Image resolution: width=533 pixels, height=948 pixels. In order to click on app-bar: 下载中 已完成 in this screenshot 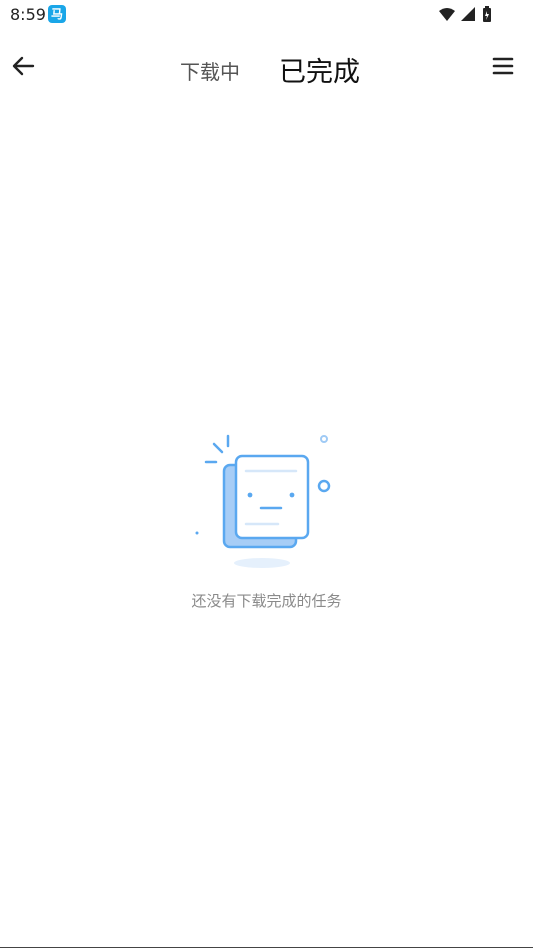, I will do `click(266, 68)`.